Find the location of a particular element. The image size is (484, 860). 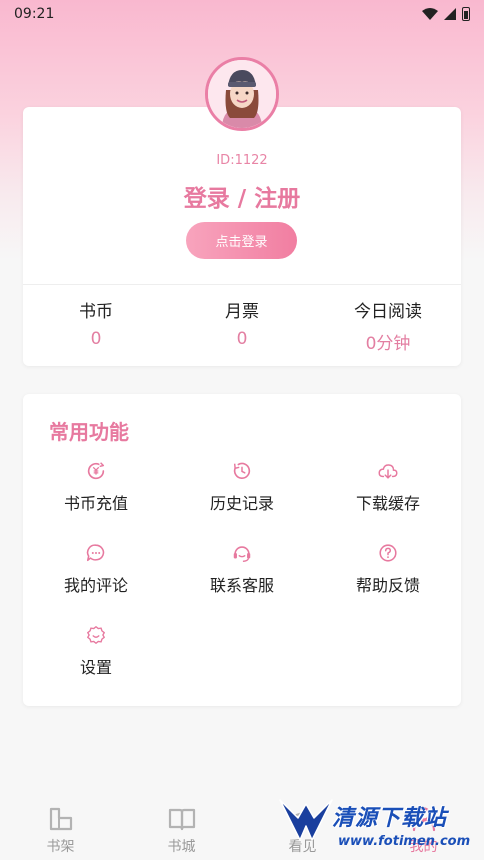

nav-bookshelf: 书架 is located at coordinates (60, 825).